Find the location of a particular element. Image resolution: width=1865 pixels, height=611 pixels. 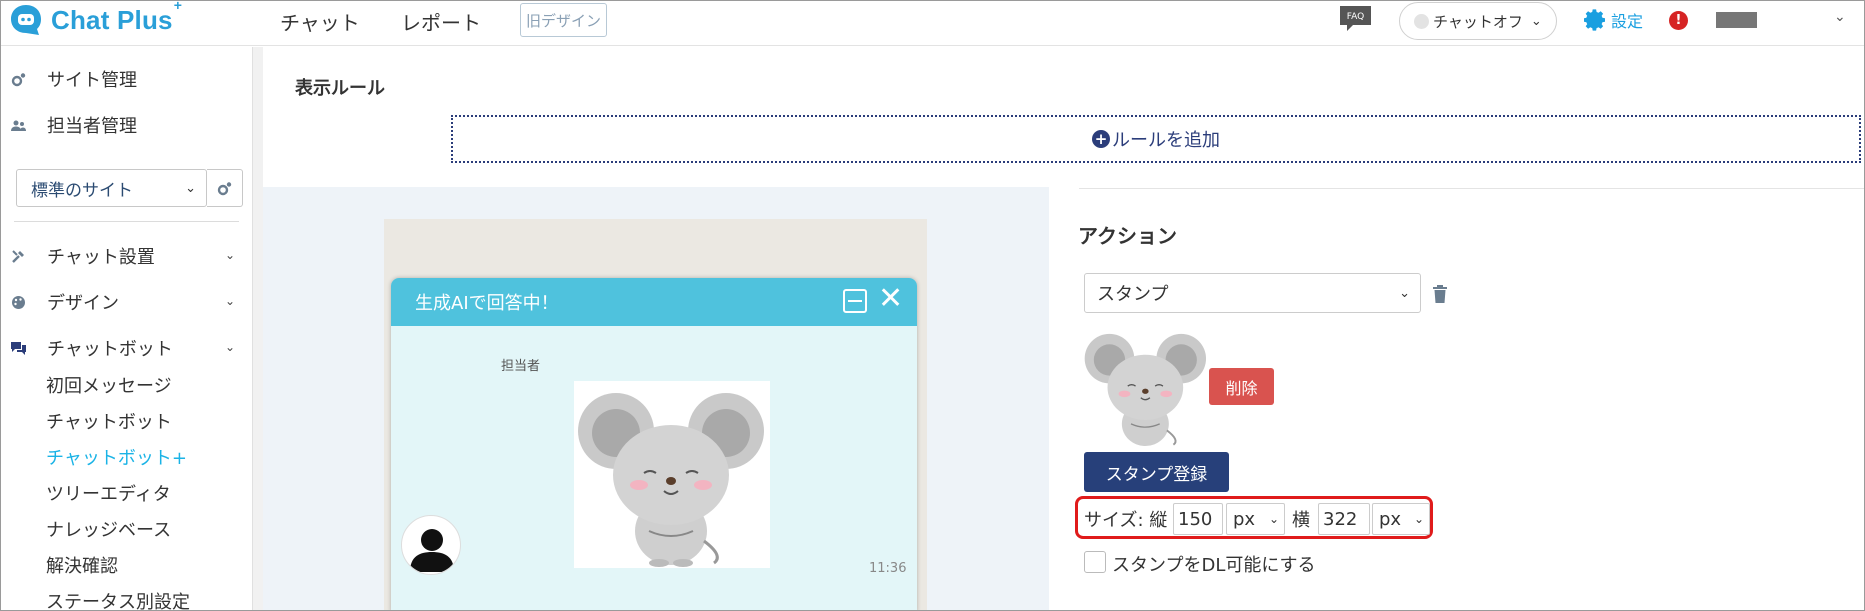

sidebar-item-design: デザイン is located at coordinates (60, 302).